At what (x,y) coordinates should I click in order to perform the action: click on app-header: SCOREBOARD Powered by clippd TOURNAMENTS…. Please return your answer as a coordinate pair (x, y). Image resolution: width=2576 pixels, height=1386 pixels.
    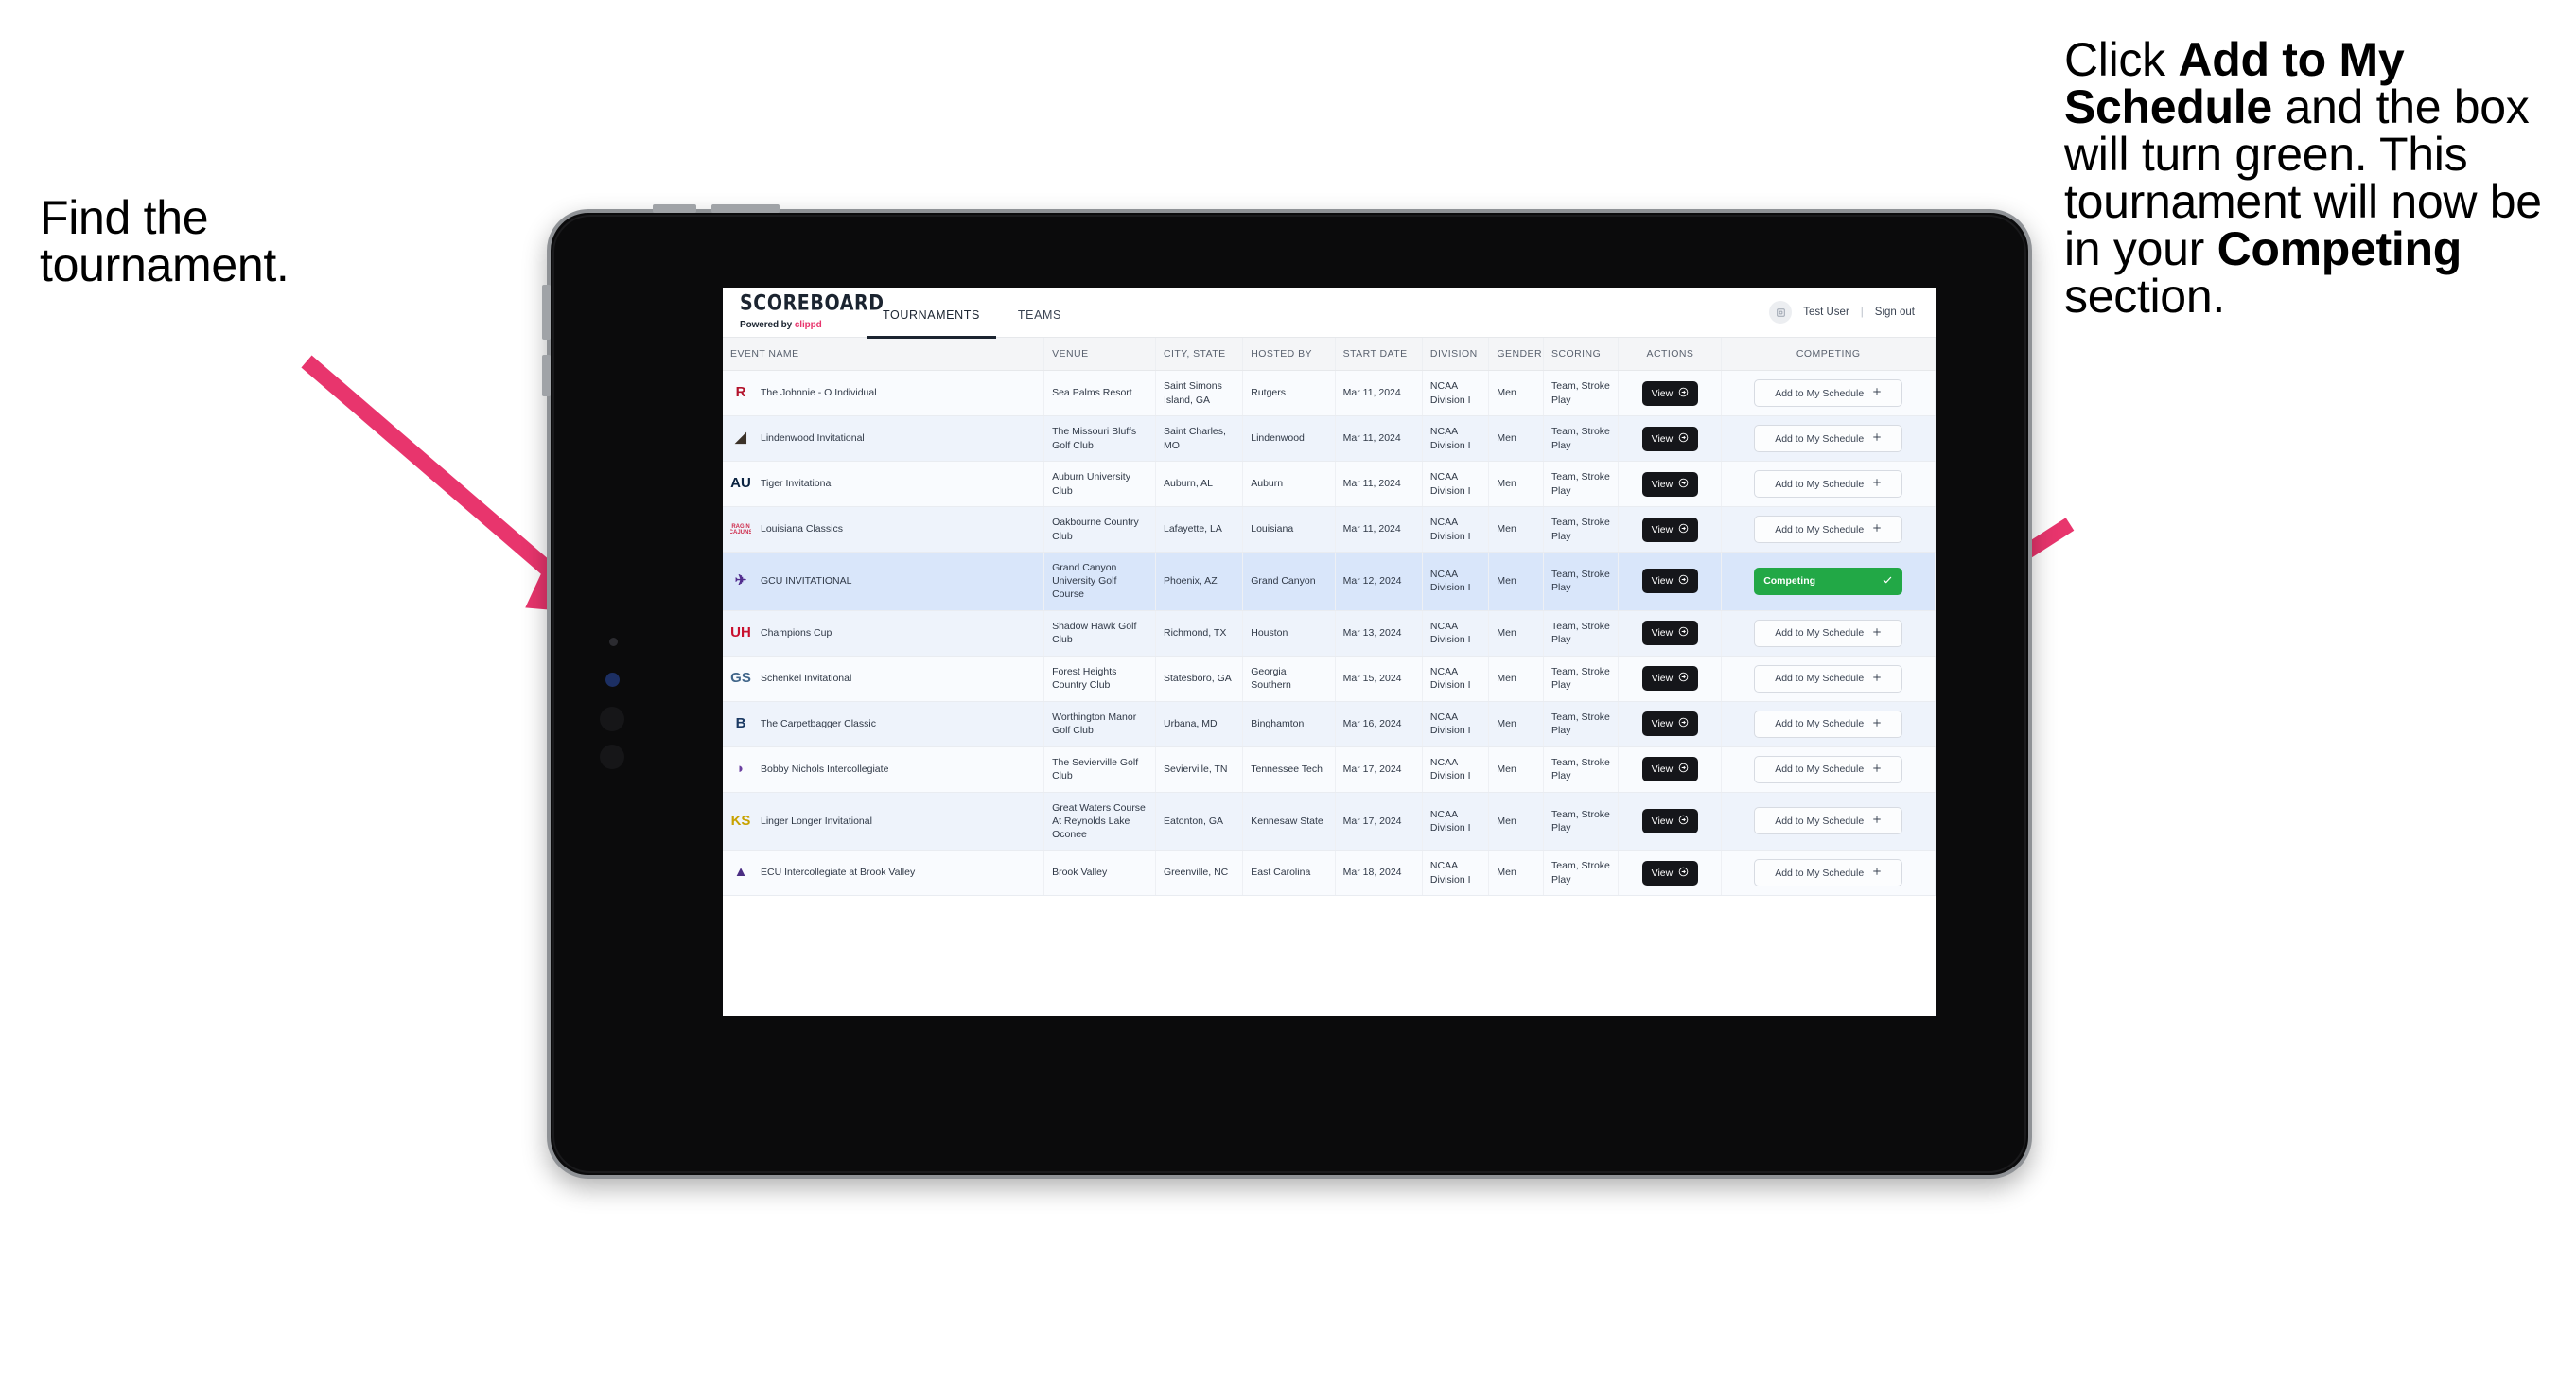
    Looking at the image, I should click on (1330, 313).